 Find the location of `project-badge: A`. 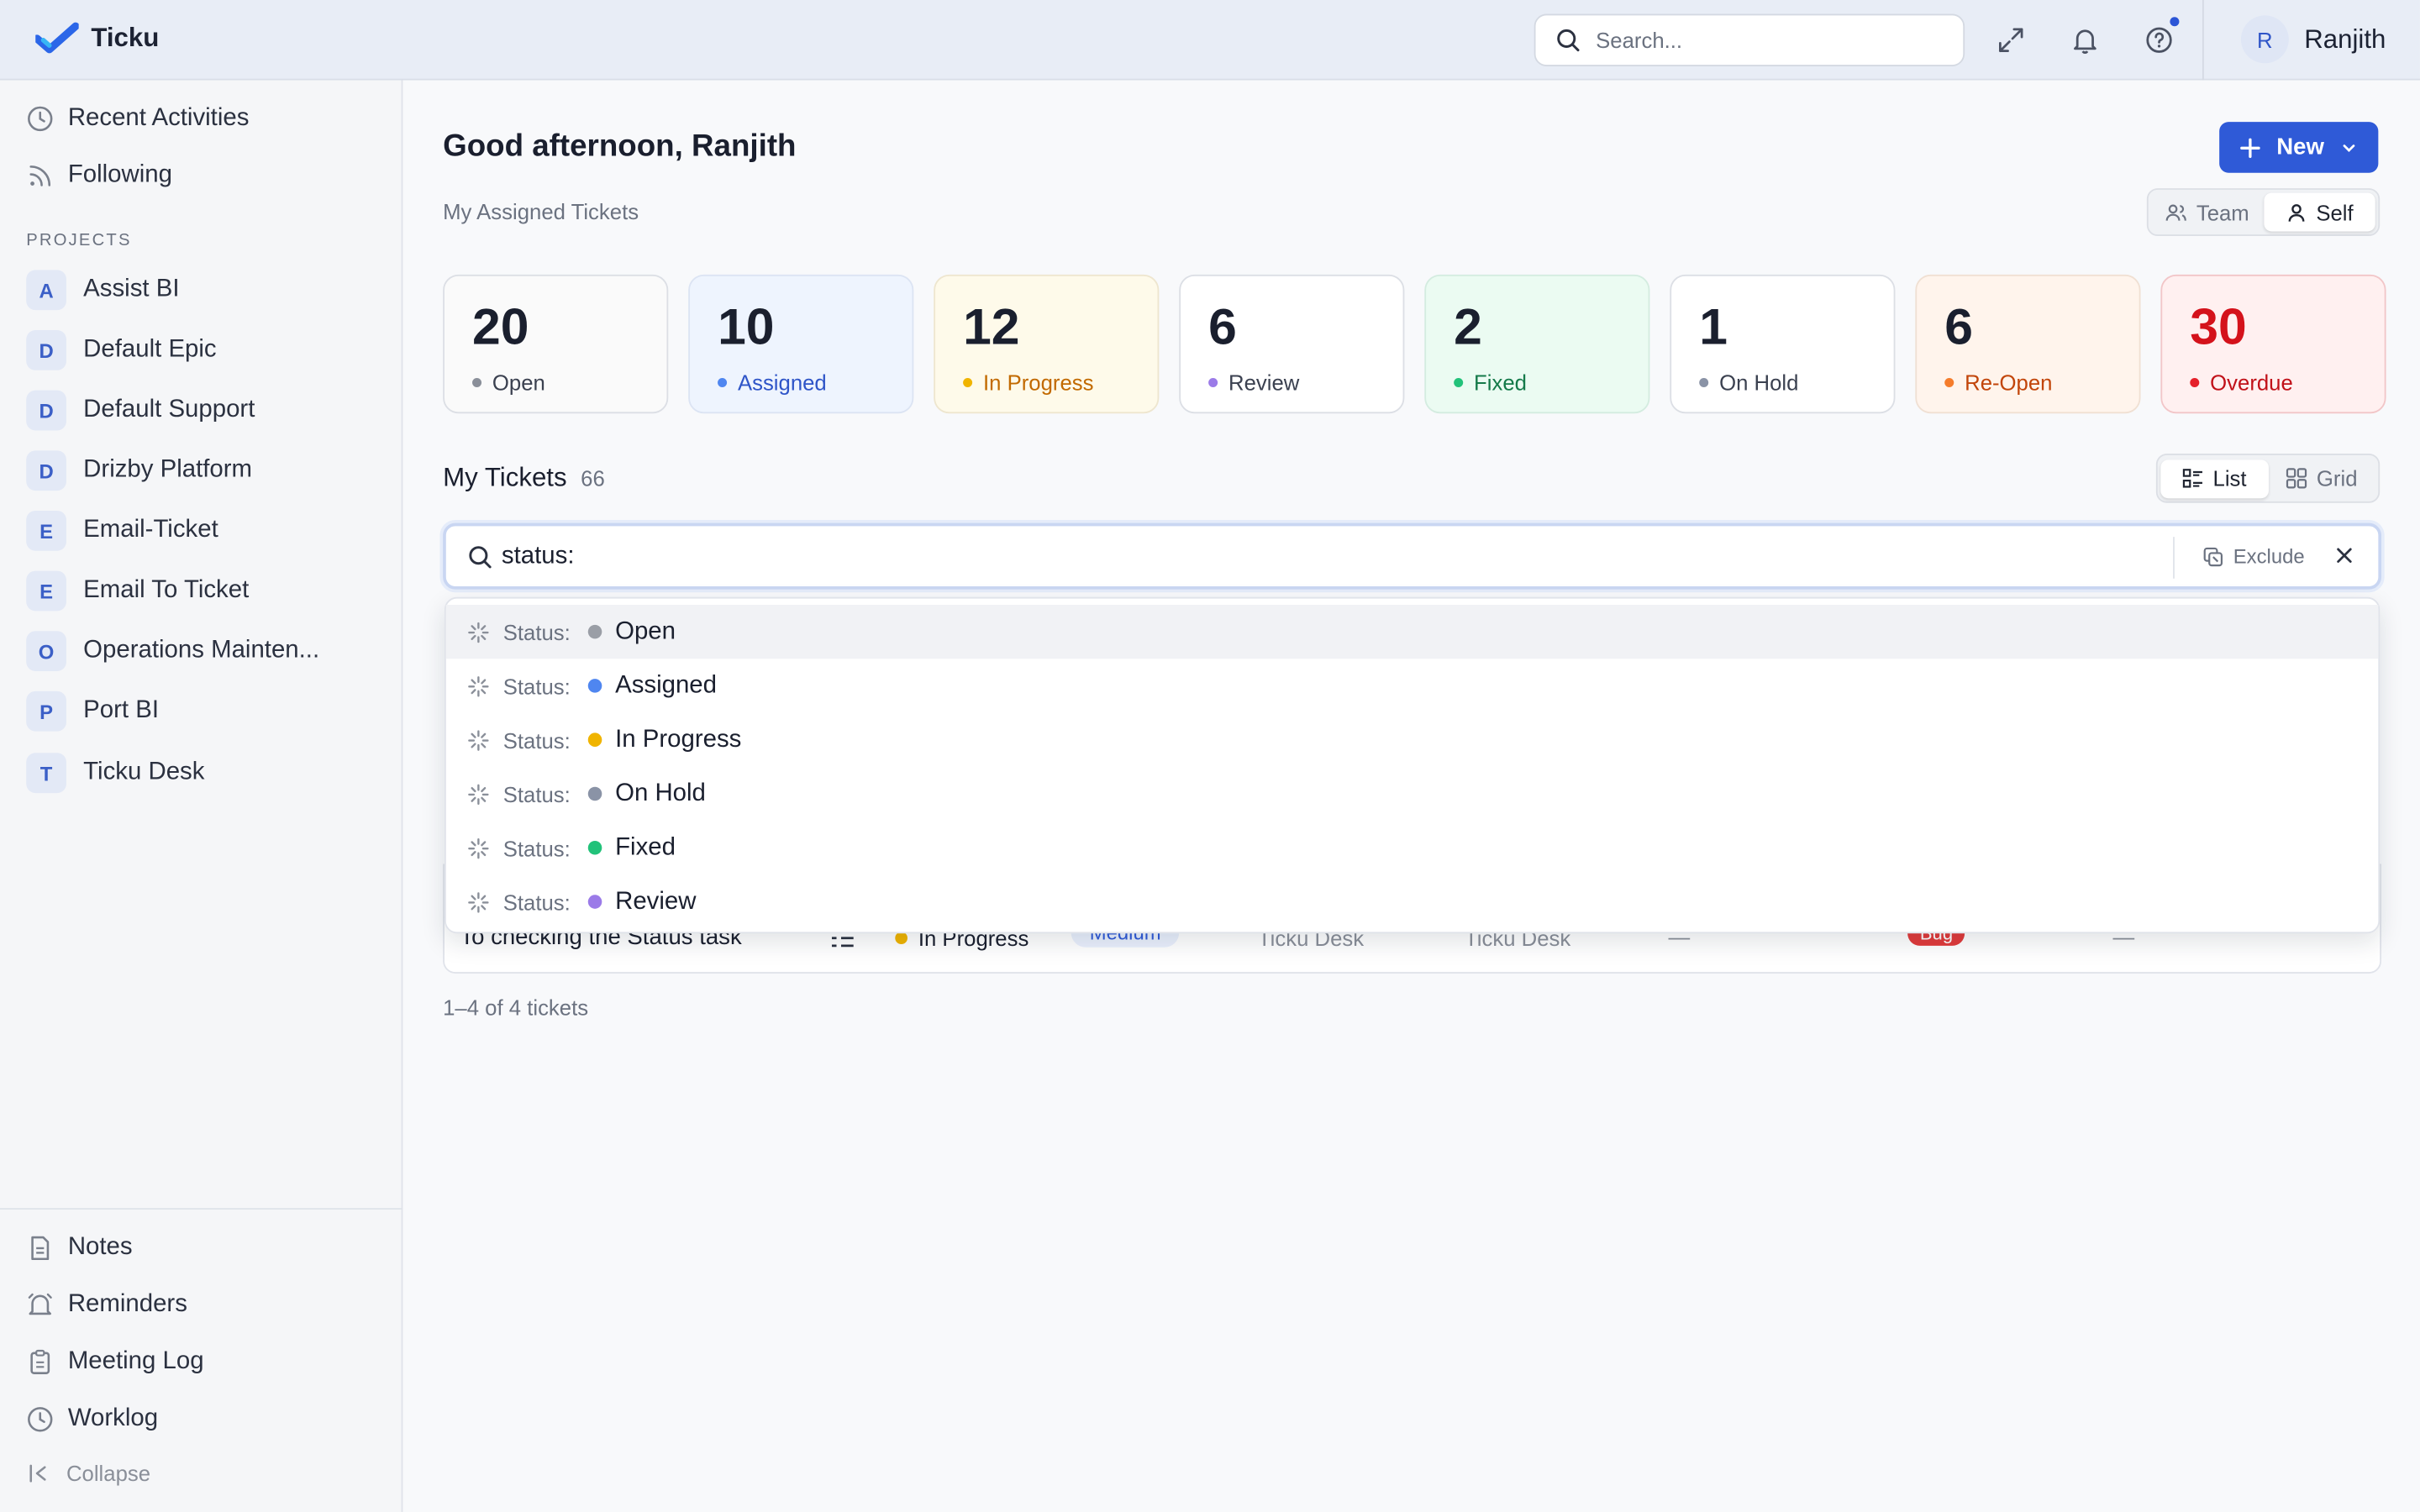

project-badge: A is located at coordinates (46, 290).